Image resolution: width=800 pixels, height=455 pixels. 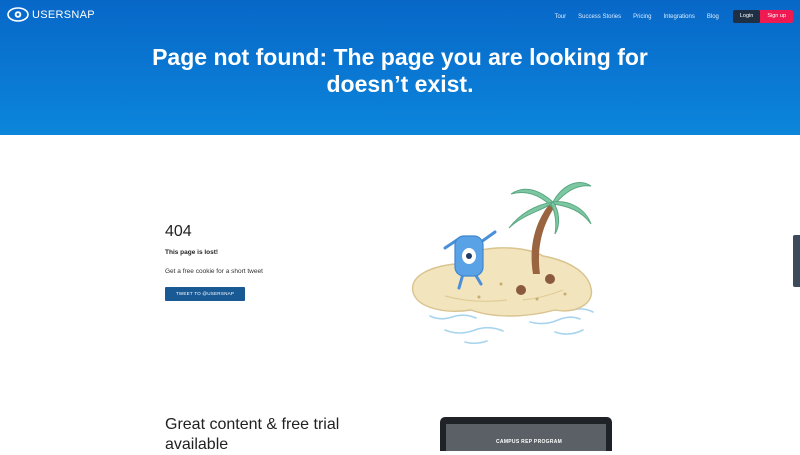 I want to click on logo-text: USERSNAP, so click(x=63, y=14).